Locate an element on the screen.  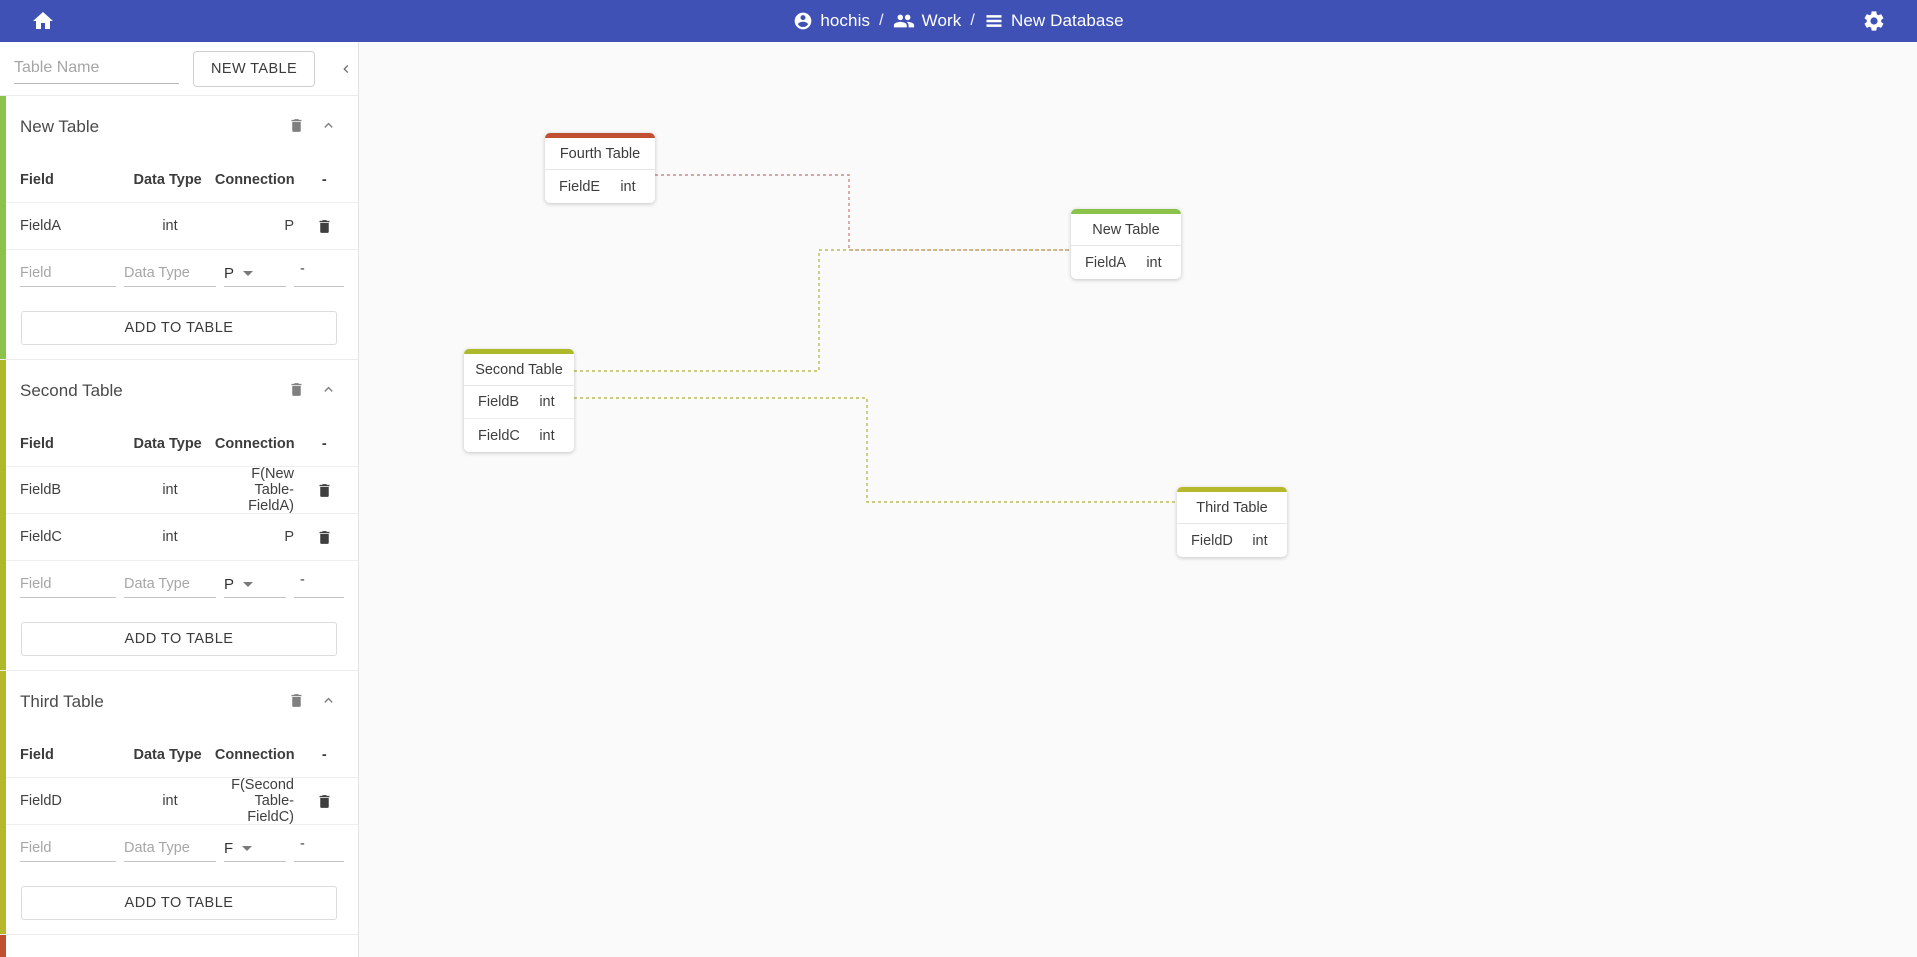
table-name-input is located at coordinates (96, 68).